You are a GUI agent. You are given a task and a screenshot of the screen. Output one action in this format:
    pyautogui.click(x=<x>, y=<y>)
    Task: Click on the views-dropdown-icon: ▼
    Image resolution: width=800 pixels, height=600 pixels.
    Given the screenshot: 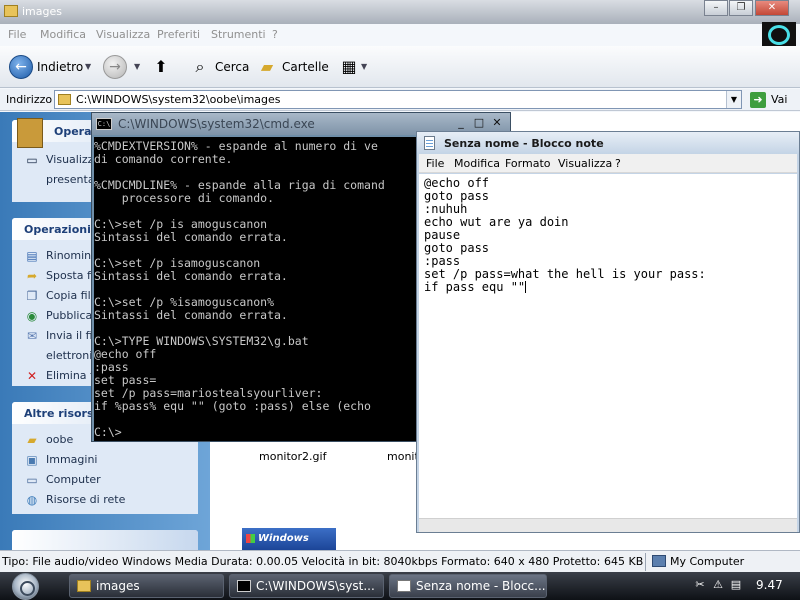 What is the action you would take?
    pyautogui.click(x=364, y=66)
    